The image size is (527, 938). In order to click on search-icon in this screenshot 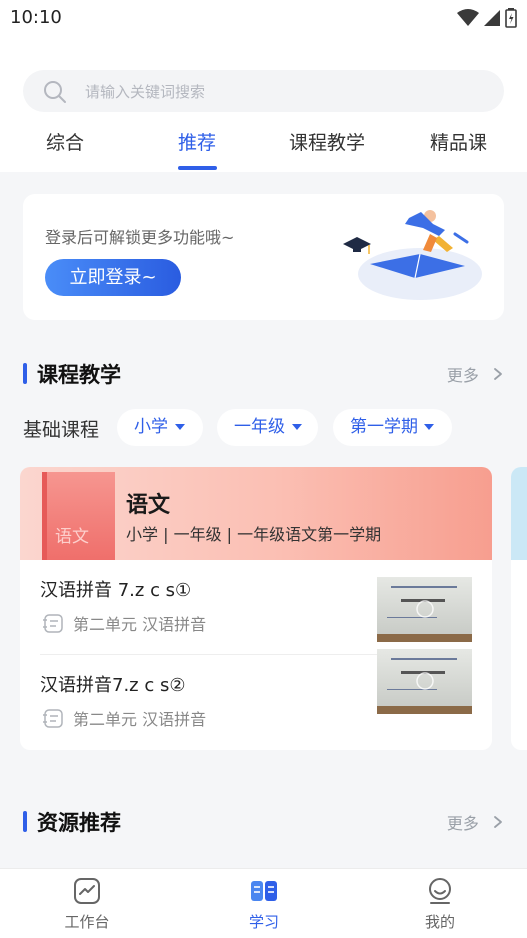, I will do `click(55, 92)`.